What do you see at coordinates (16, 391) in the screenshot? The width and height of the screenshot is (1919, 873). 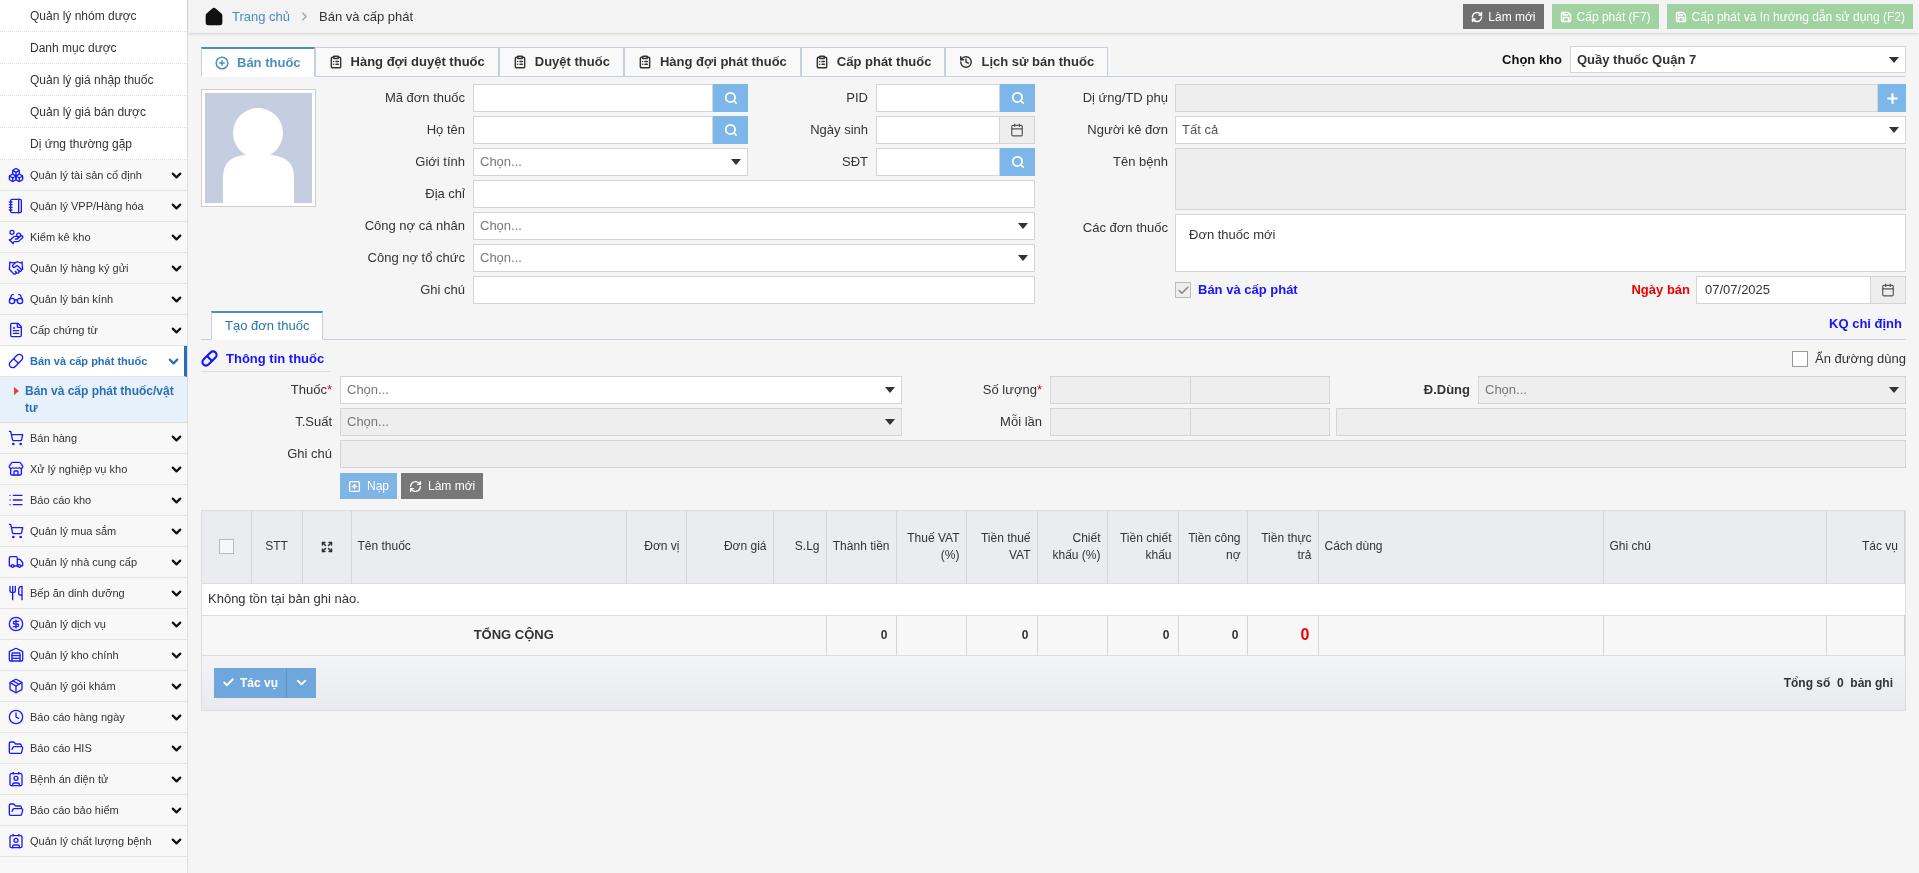 I see `arrow-marker-icon` at bounding box center [16, 391].